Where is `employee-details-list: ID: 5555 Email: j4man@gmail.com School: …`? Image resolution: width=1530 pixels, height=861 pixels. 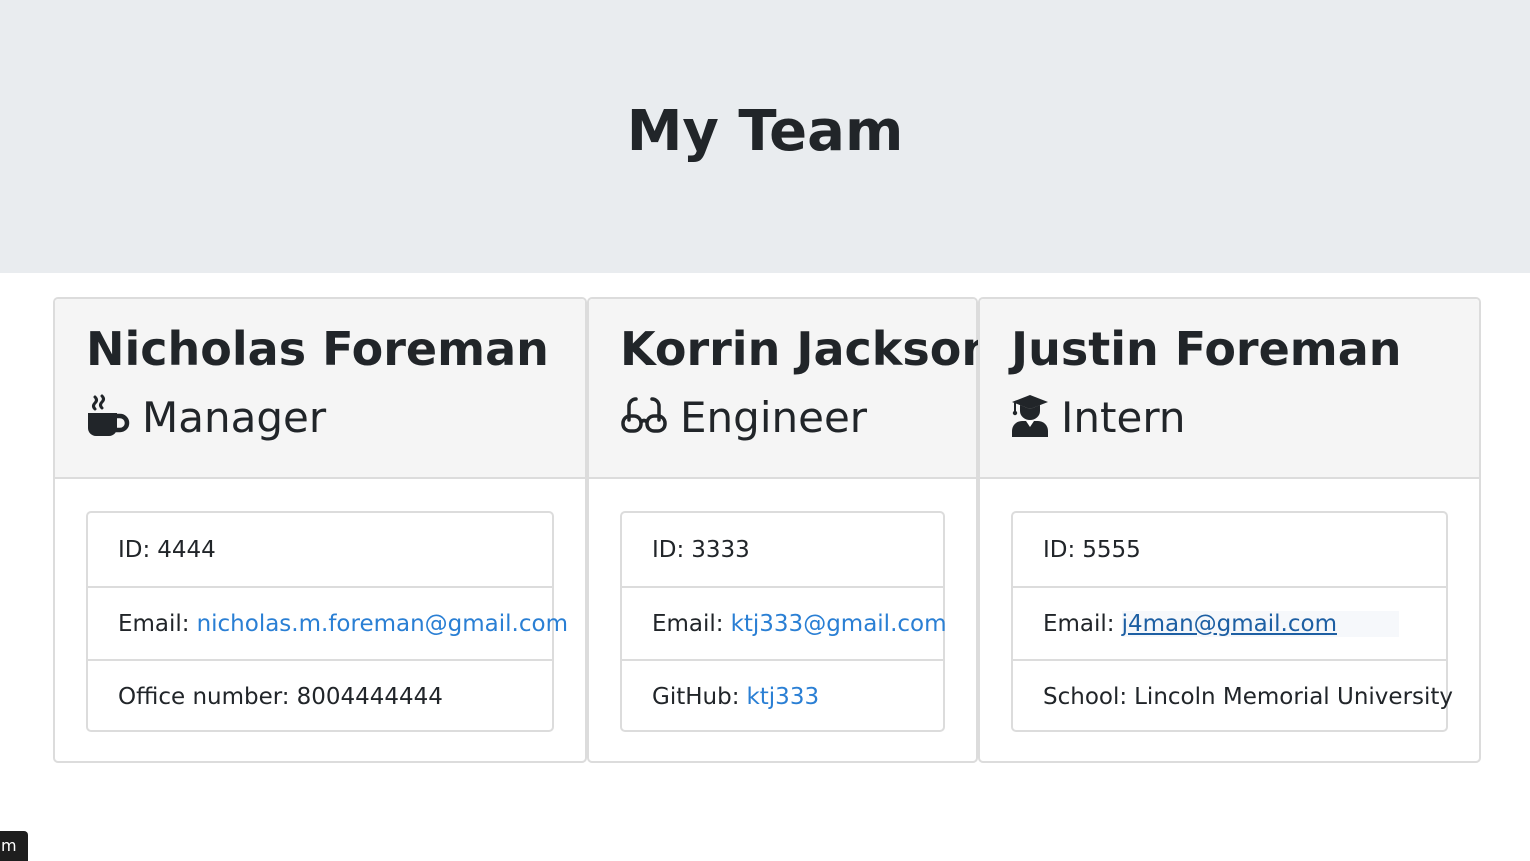 employee-details-list: ID: 5555 Email: j4man@gmail.com School: … is located at coordinates (1232, 621).